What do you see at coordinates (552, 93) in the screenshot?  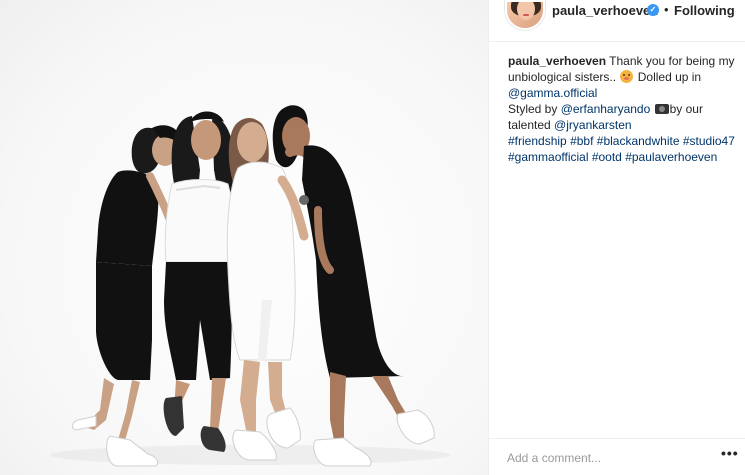 I see `mention-gamma-official: @gamma.official` at bounding box center [552, 93].